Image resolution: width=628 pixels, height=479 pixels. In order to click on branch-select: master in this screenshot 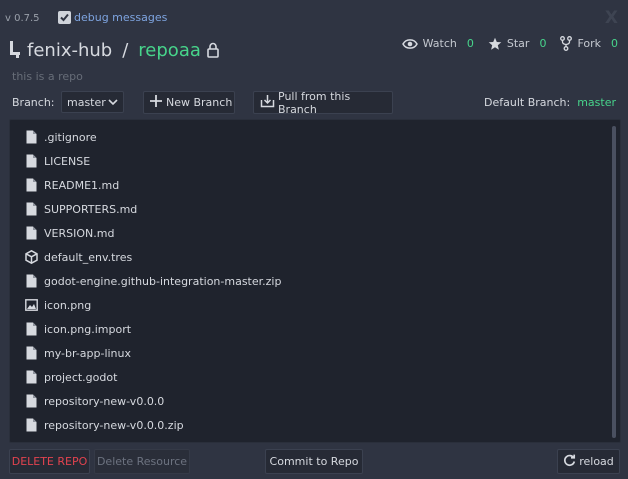, I will do `click(92, 102)`.